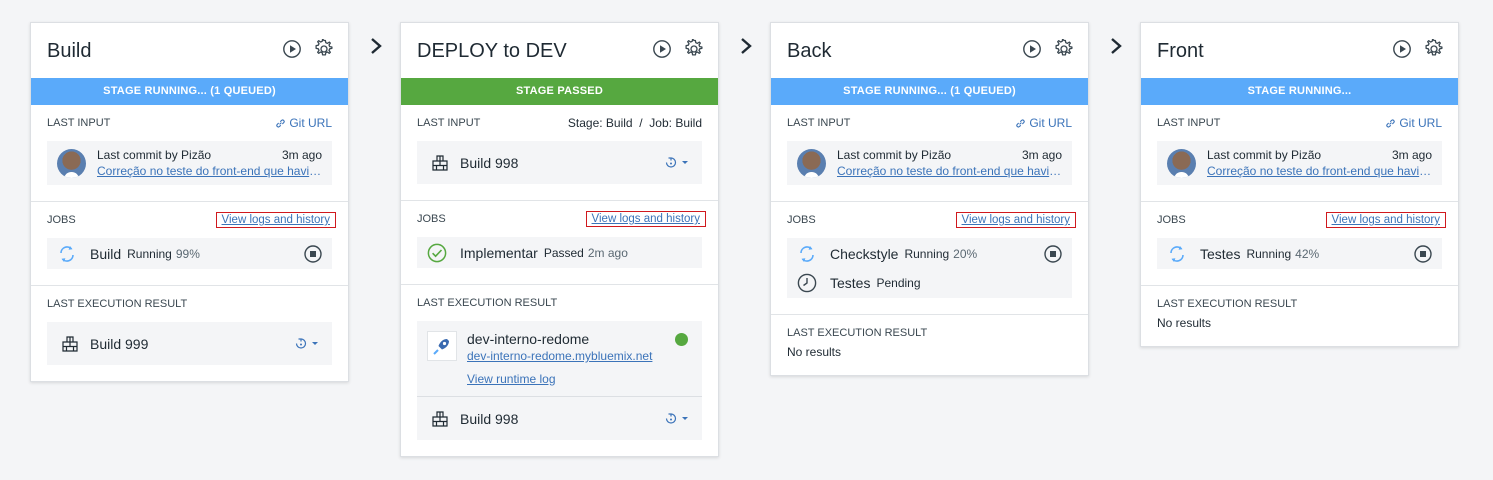 This screenshot has height=480, width=1493. Describe the element at coordinates (119, 343) in the screenshot. I see `build-label: Build 999` at that location.